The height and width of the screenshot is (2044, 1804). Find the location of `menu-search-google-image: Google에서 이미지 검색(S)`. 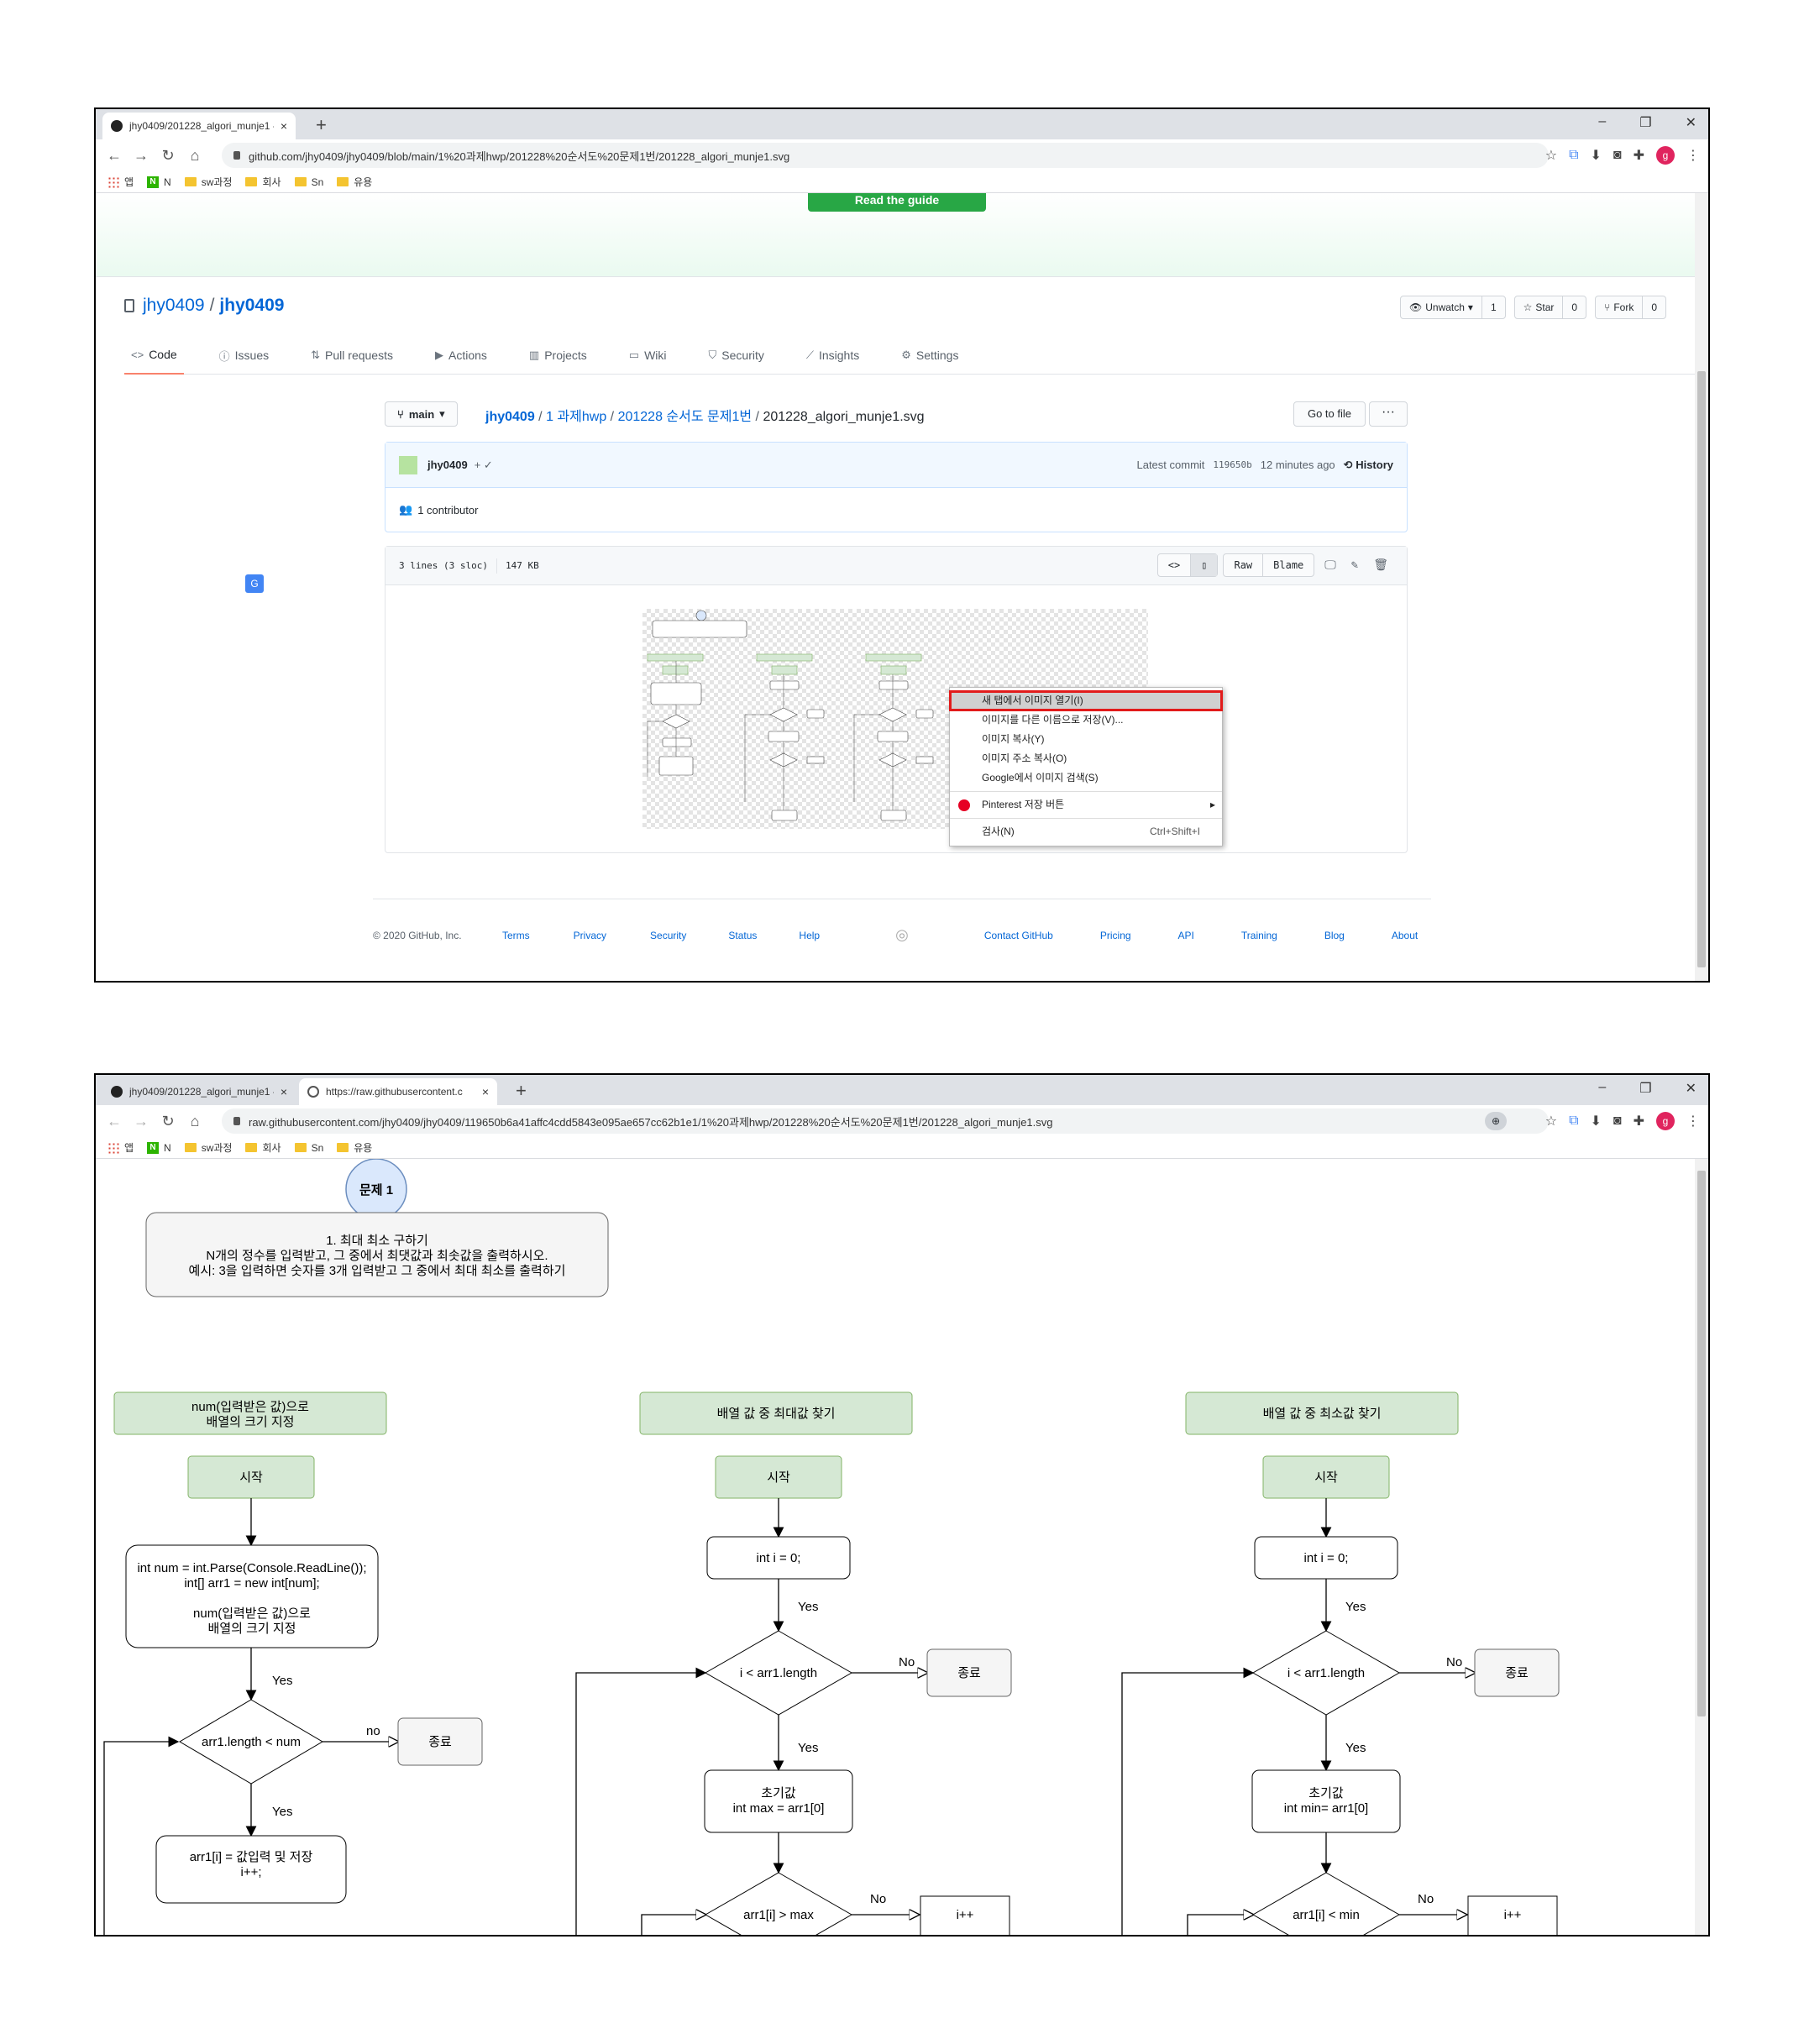

menu-search-google-image: Google에서 이미지 검색(S) is located at coordinates (1086, 778).